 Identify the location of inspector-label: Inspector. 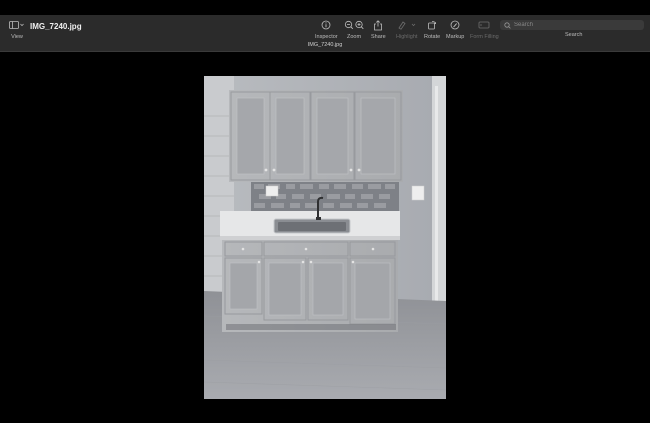
(326, 37).